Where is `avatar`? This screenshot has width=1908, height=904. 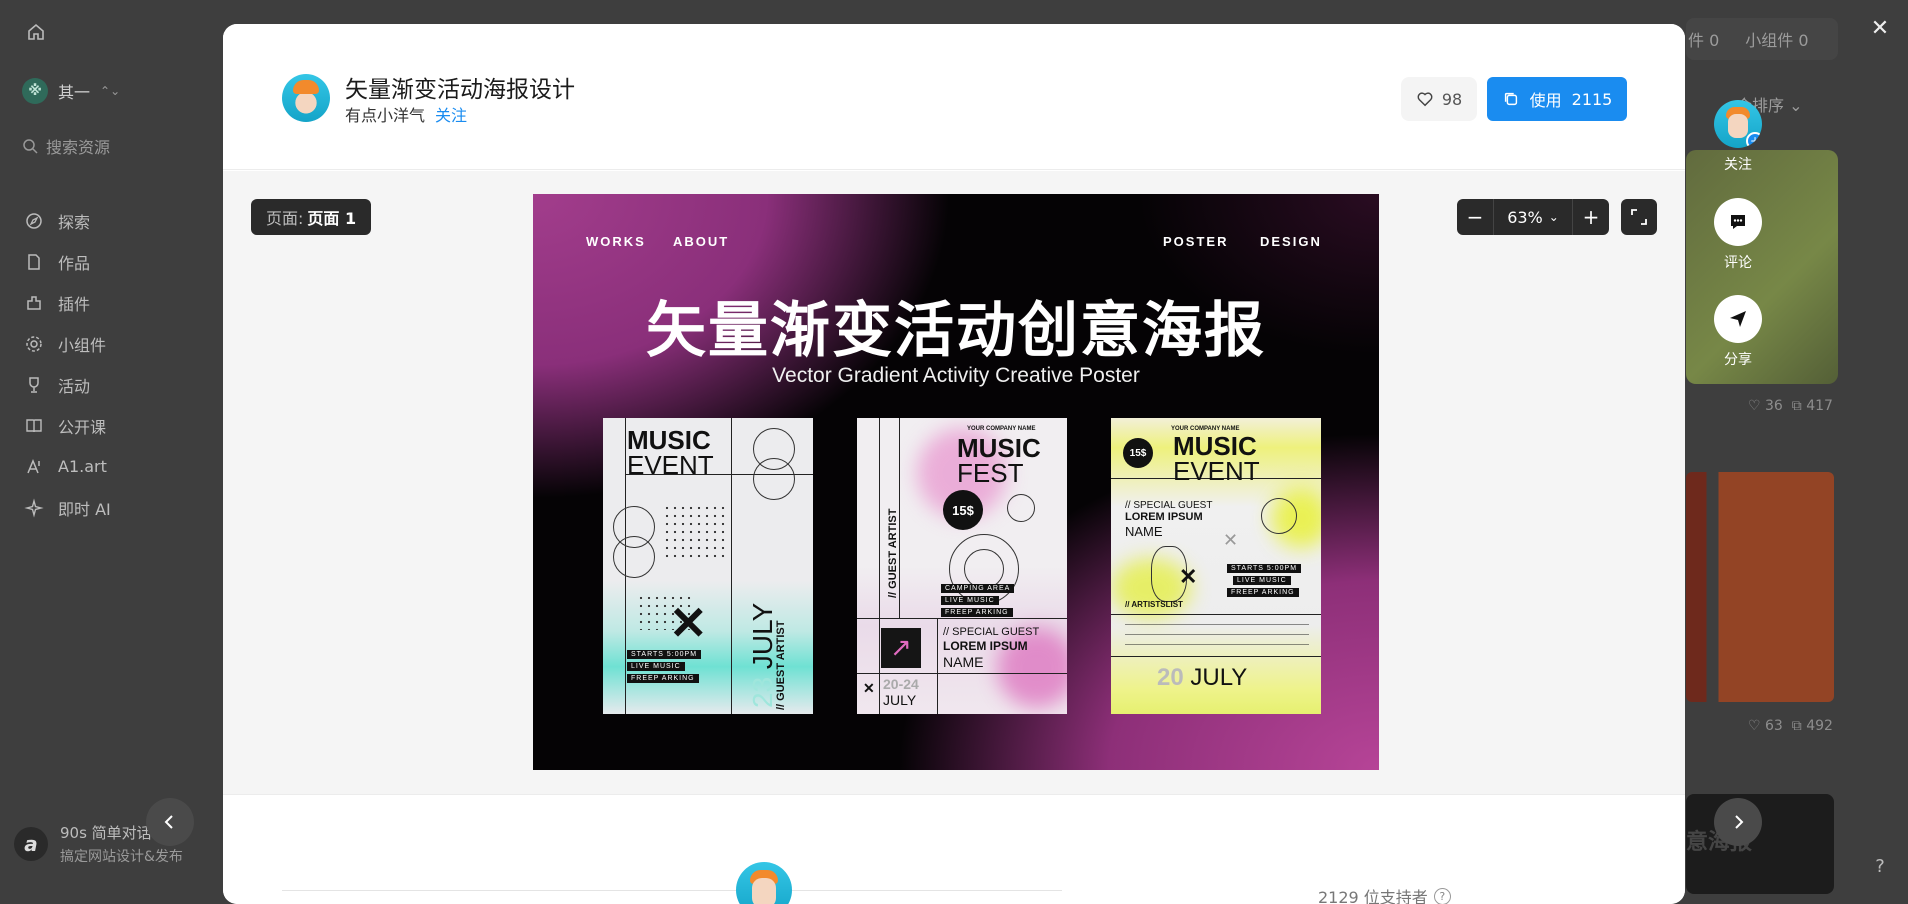 avatar is located at coordinates (306, 98).